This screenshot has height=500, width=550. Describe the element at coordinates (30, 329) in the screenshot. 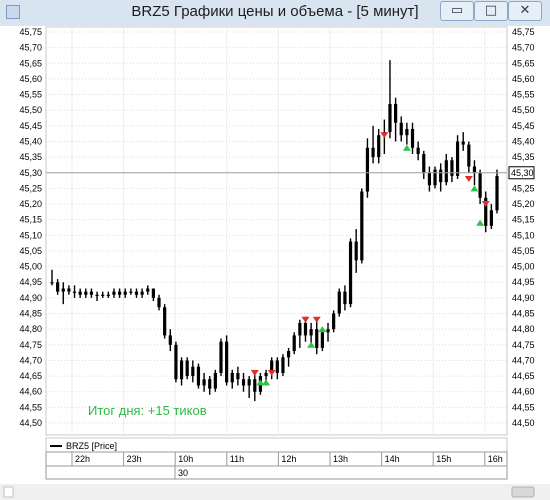

I see `y-tick-label-left: 44,80` at that location.